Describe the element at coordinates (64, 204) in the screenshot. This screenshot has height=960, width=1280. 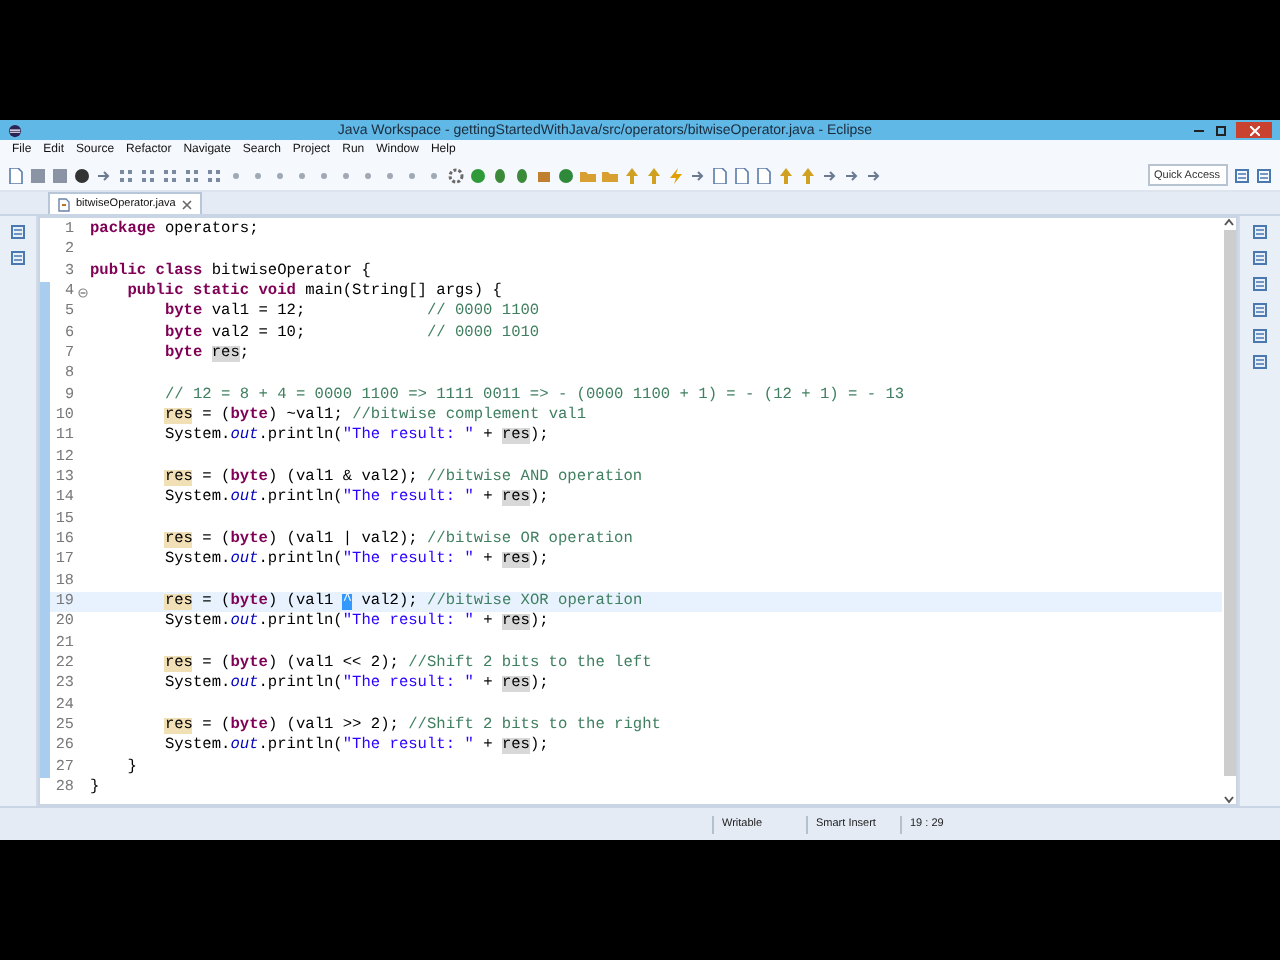
I see `java-file-icon` at that location.